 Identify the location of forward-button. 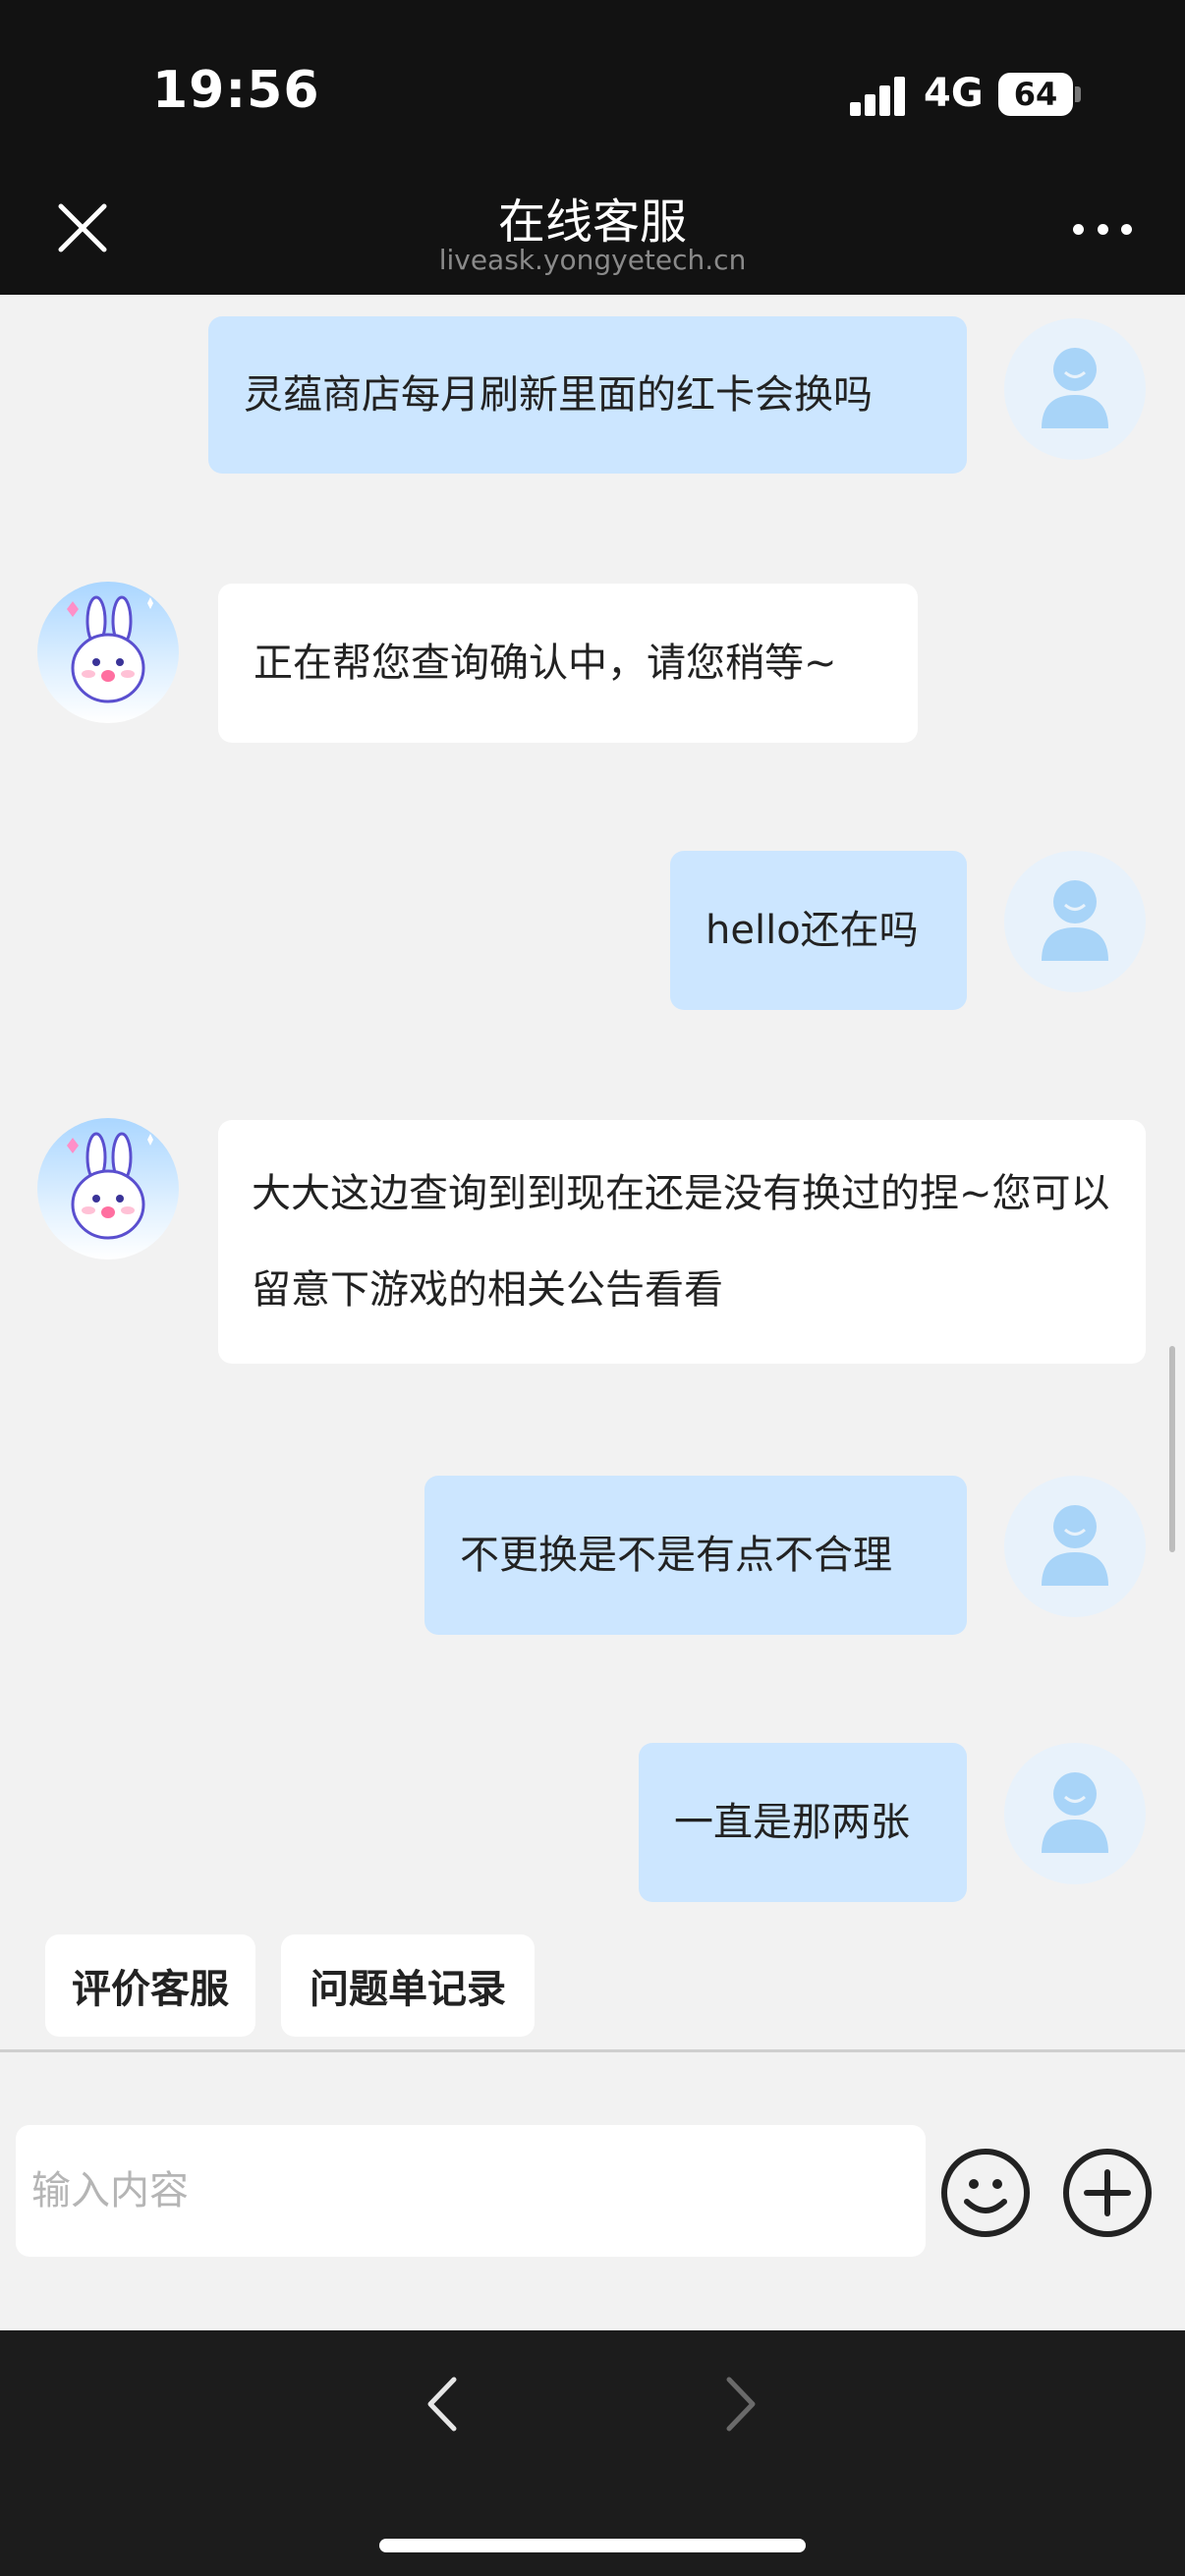
(741, 2404).